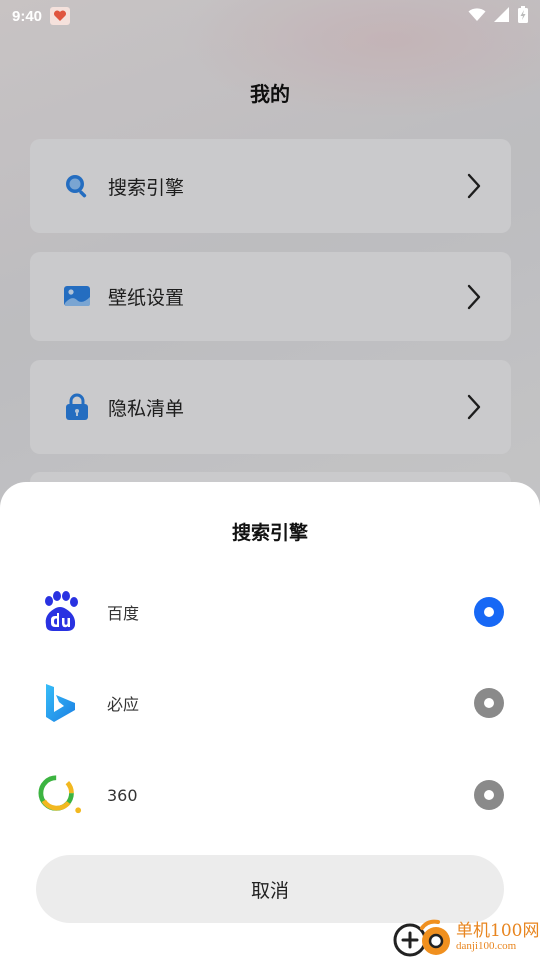  Describe the element at coordinates (123, 704) in the screenshot. I see `option-label: 必应` at that location.